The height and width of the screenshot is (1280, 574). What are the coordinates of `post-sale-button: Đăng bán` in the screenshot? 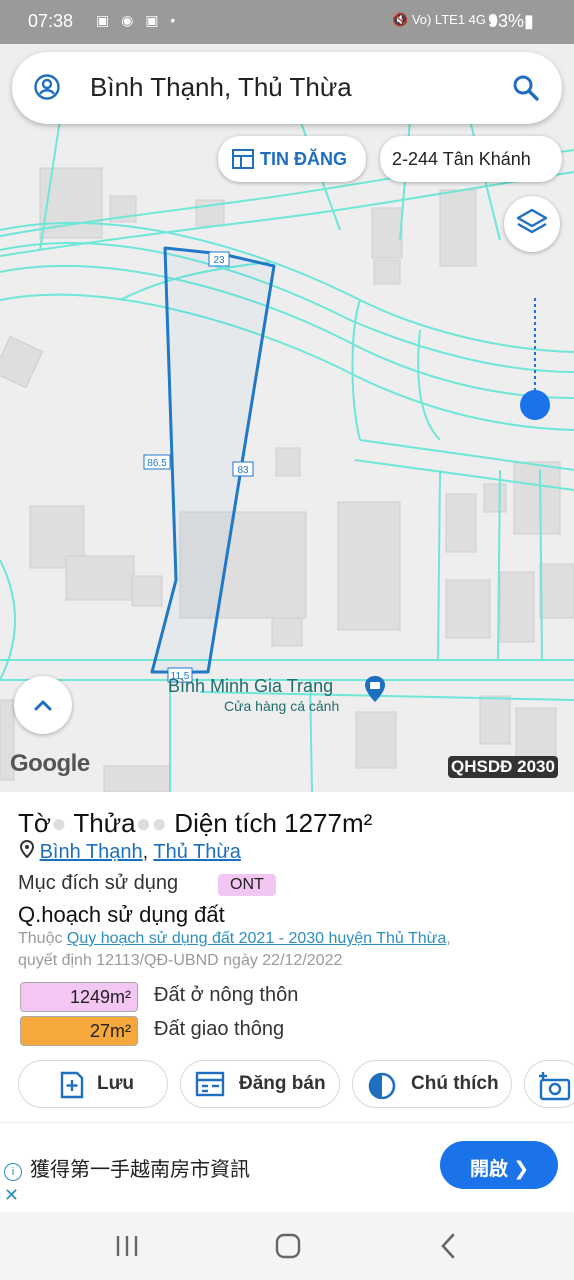 It's located at (260, 1084).